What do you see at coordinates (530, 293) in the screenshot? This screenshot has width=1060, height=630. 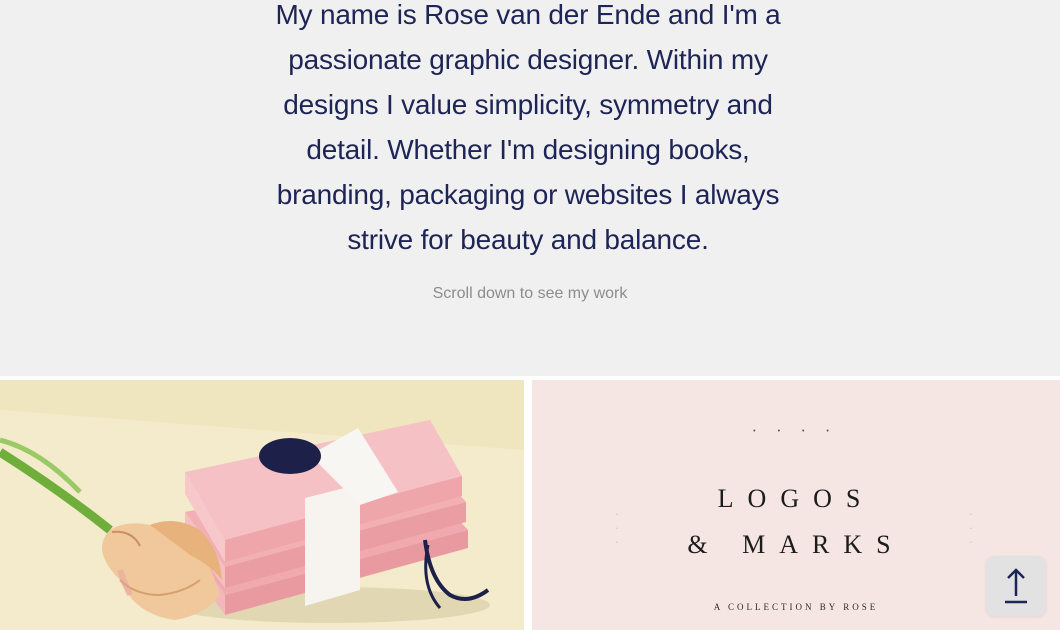 I see `scroll-hint: Scroll down to see my work` at bounding box center [530, 293].